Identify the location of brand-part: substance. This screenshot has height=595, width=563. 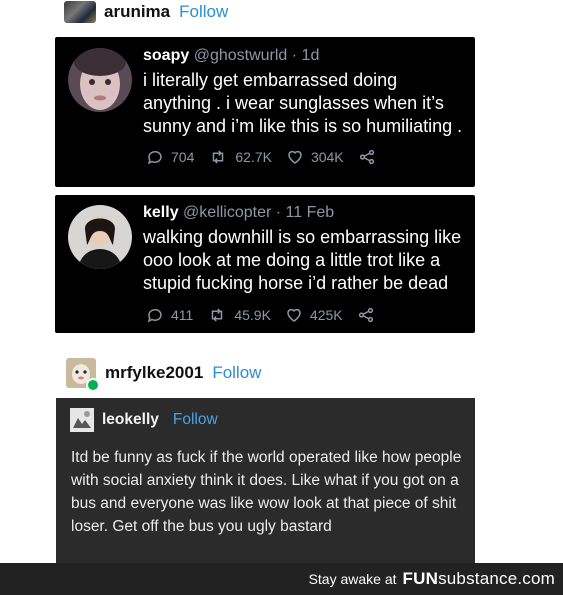
(478, 578).